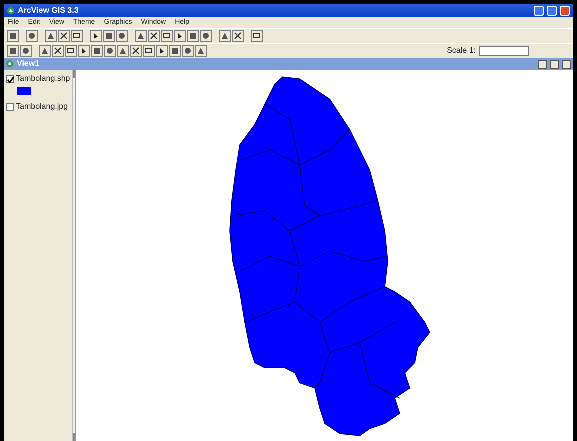  Describe the element at coordinates (566, 64) in the screenshot. I see `close-button` at that location.